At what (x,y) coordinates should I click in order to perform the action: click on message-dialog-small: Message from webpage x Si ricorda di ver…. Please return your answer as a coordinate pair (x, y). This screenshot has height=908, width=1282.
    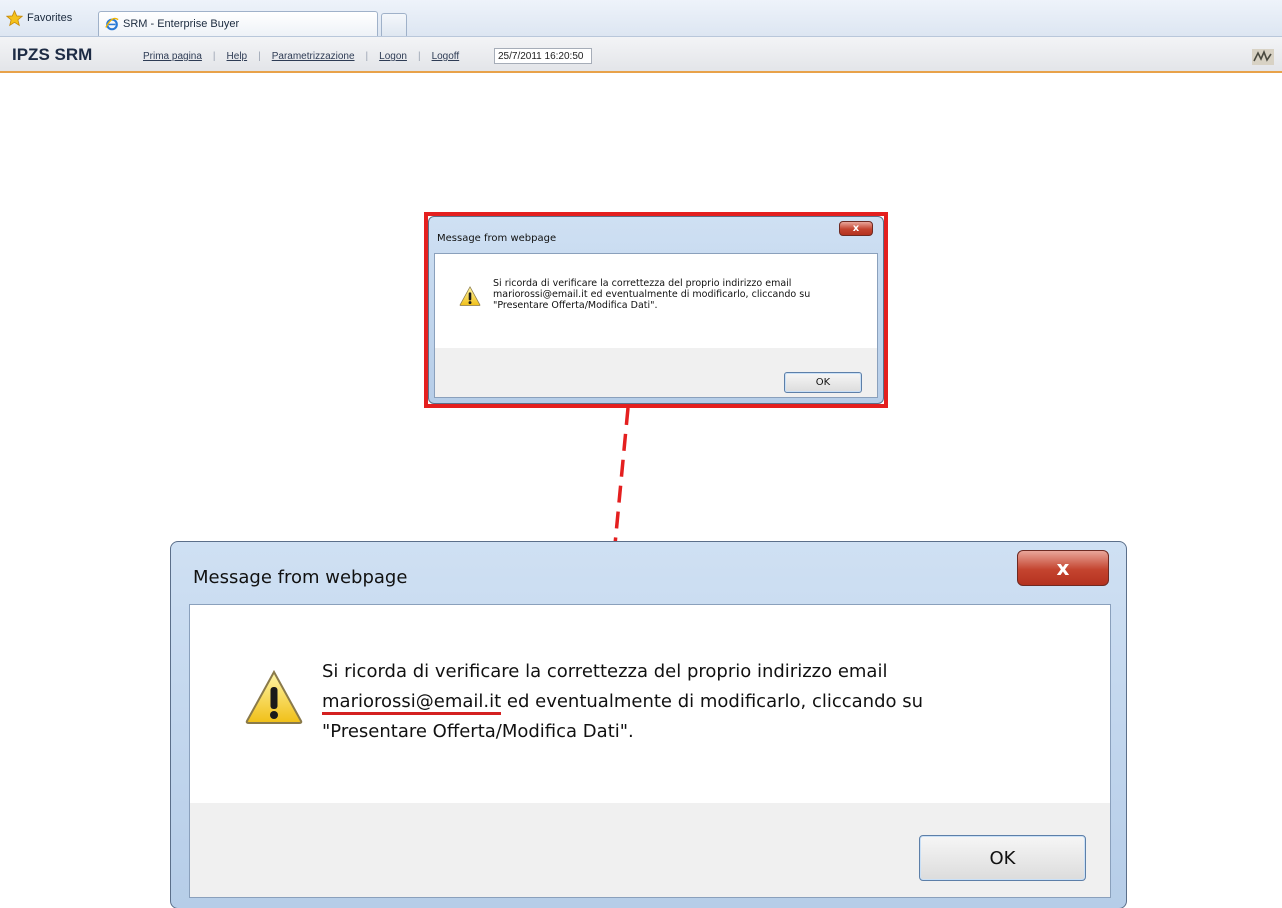
    Looking at the image, I should click on (656, 310).